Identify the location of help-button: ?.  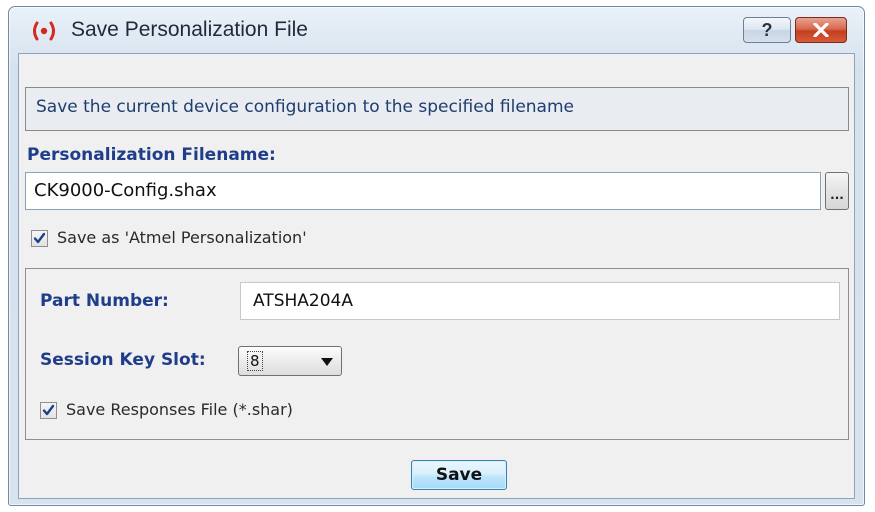
(767, 30).